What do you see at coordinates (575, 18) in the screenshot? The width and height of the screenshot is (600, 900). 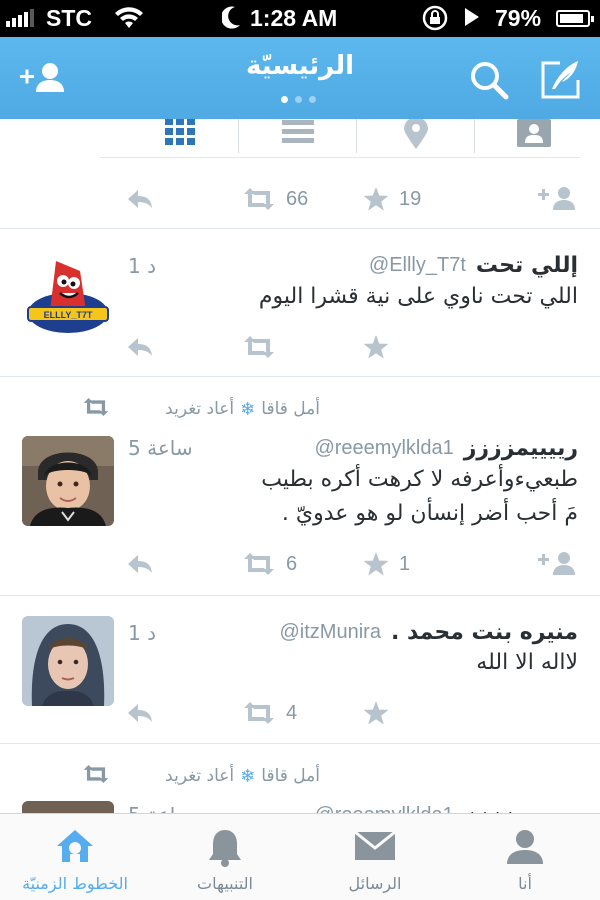 I see `battery-icon` at bounding box center [575, 18].